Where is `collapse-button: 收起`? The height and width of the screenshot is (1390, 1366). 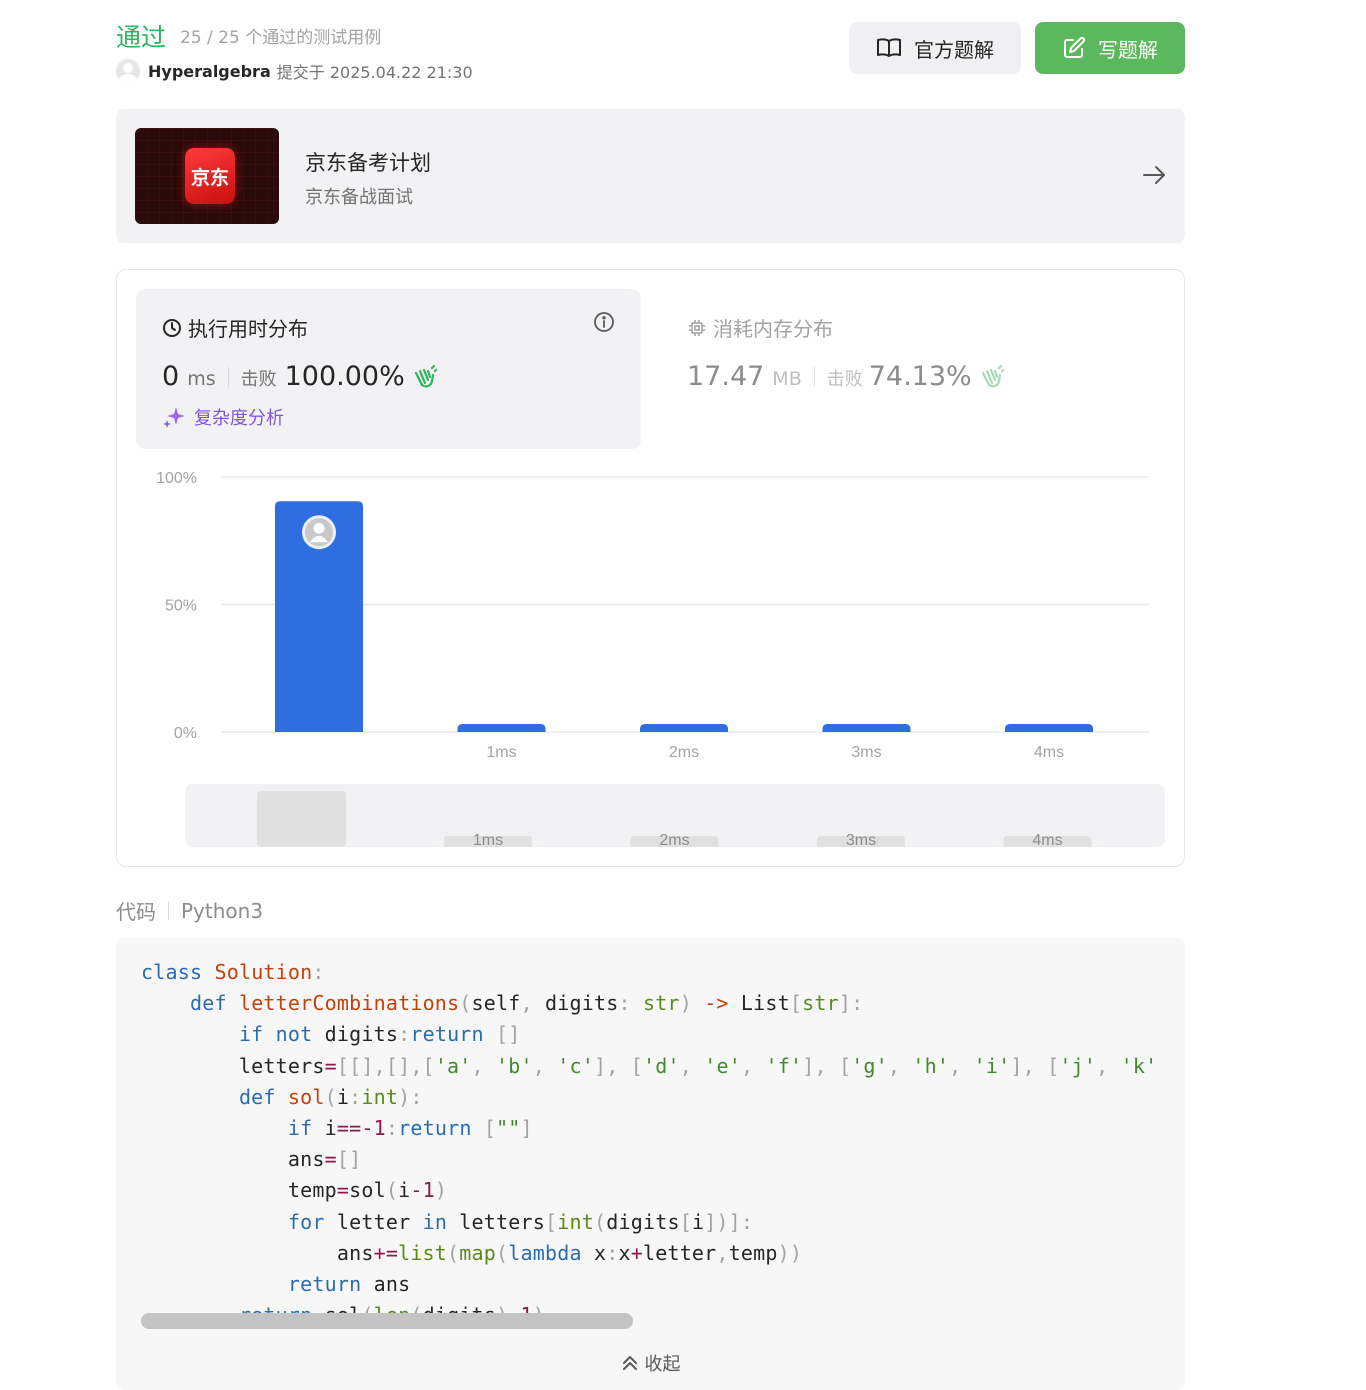
collapse-button: 收起 is located at coordinates (650, 1363).